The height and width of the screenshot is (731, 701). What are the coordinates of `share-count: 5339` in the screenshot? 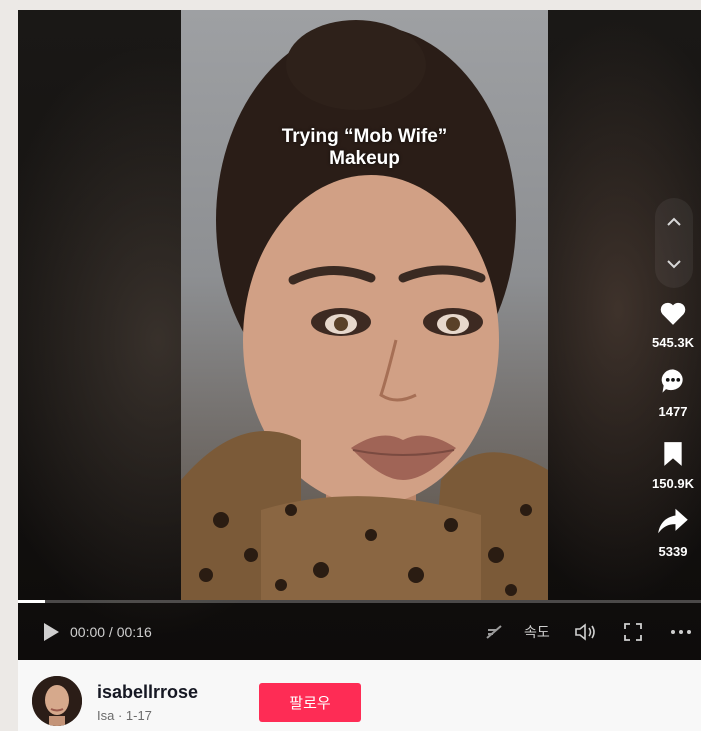 It's located at (673, 551).